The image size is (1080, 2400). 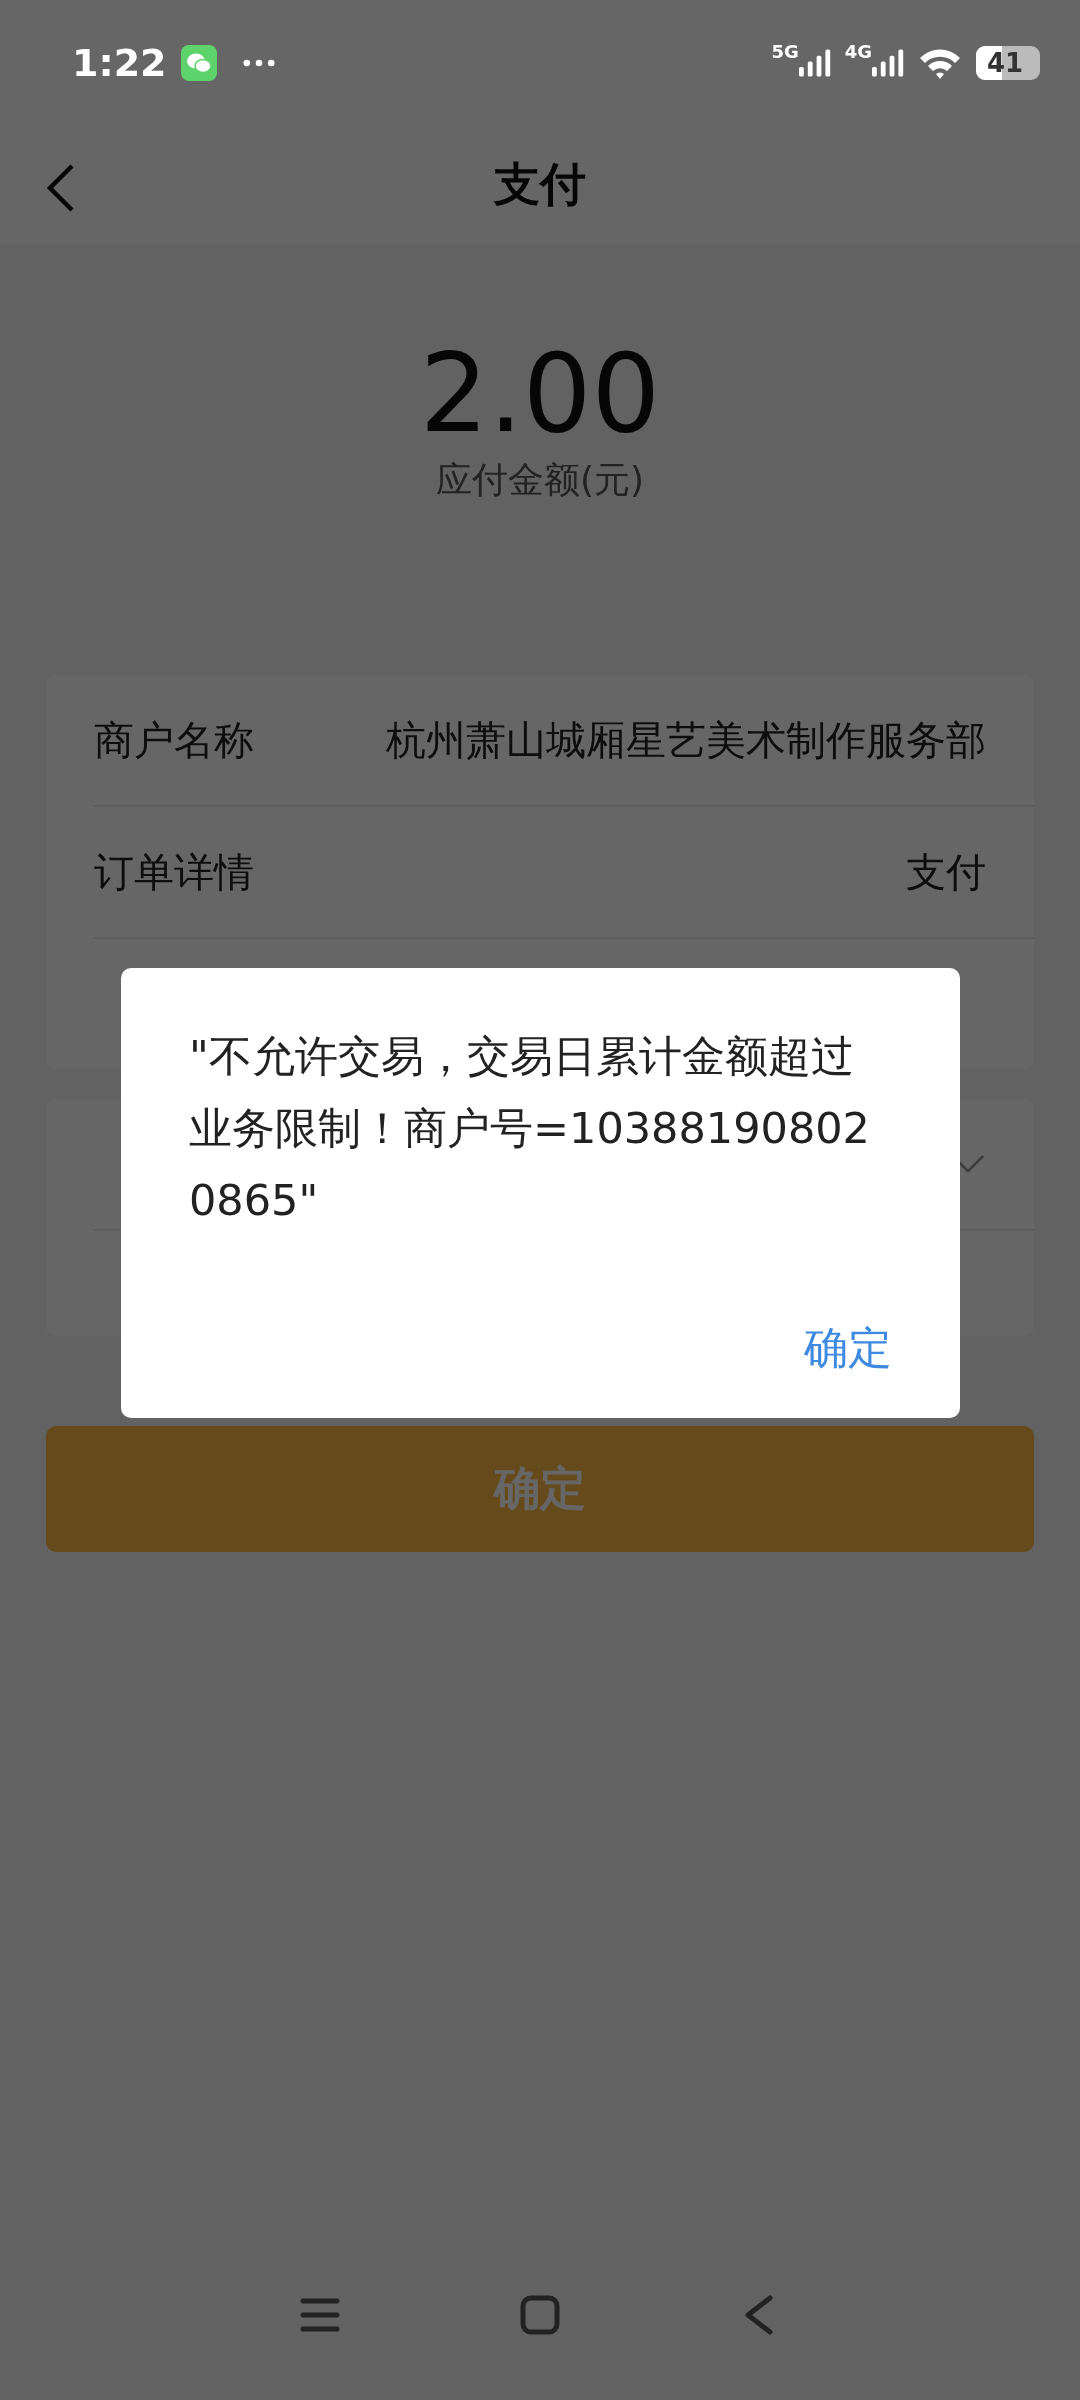 What do you see at coordinates (540, 184) in the screenshot?
I see `page-title: 支付` at bounding box center [540, 184].